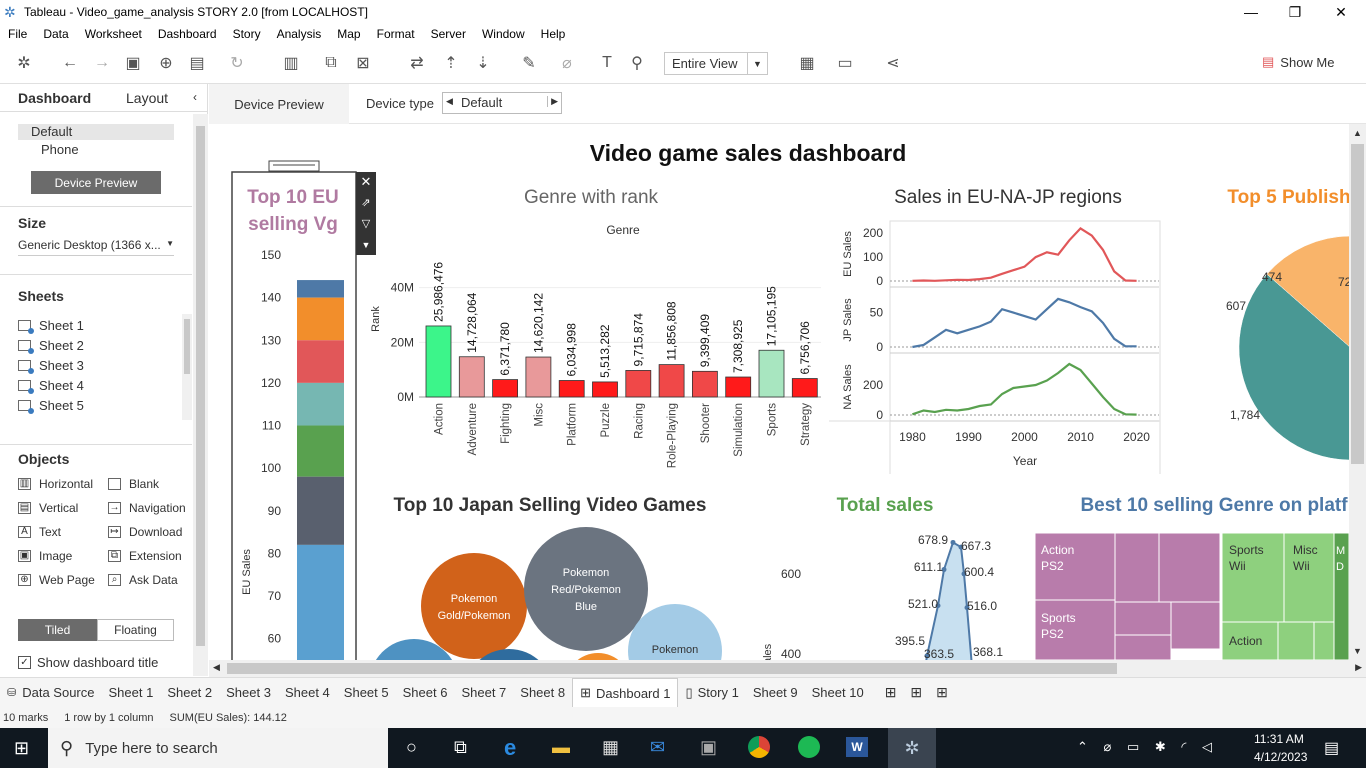 The width and height of the screenshot is (1366, 768). Describe the element at coordinates (845, 63) in the screenshot. I see `presentation-icon: ▭` at that location.